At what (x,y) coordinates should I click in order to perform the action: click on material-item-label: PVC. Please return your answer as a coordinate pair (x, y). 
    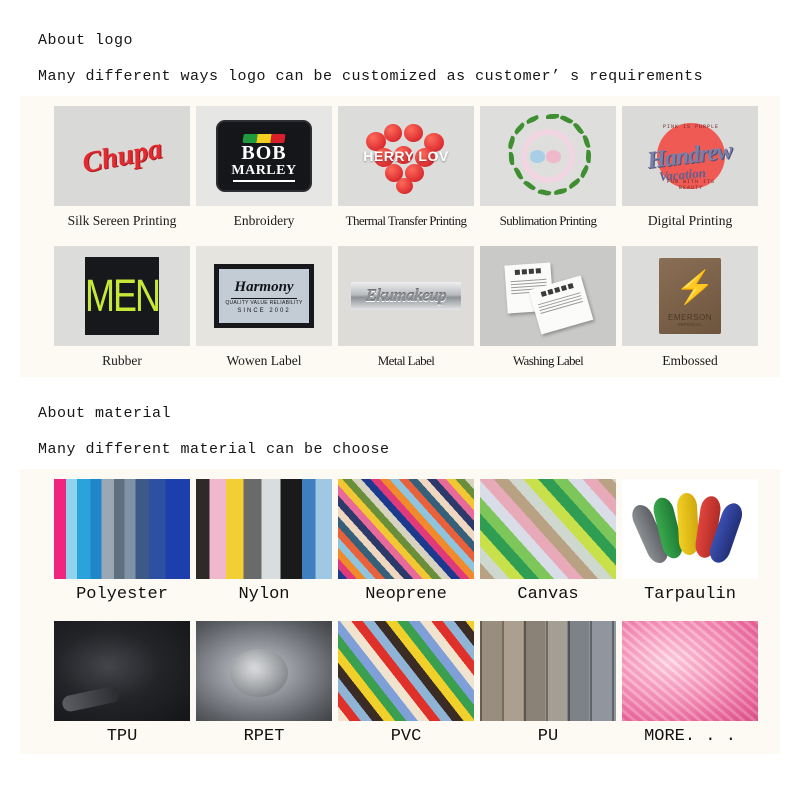
    Looking at the image, I should click on (406, 736).